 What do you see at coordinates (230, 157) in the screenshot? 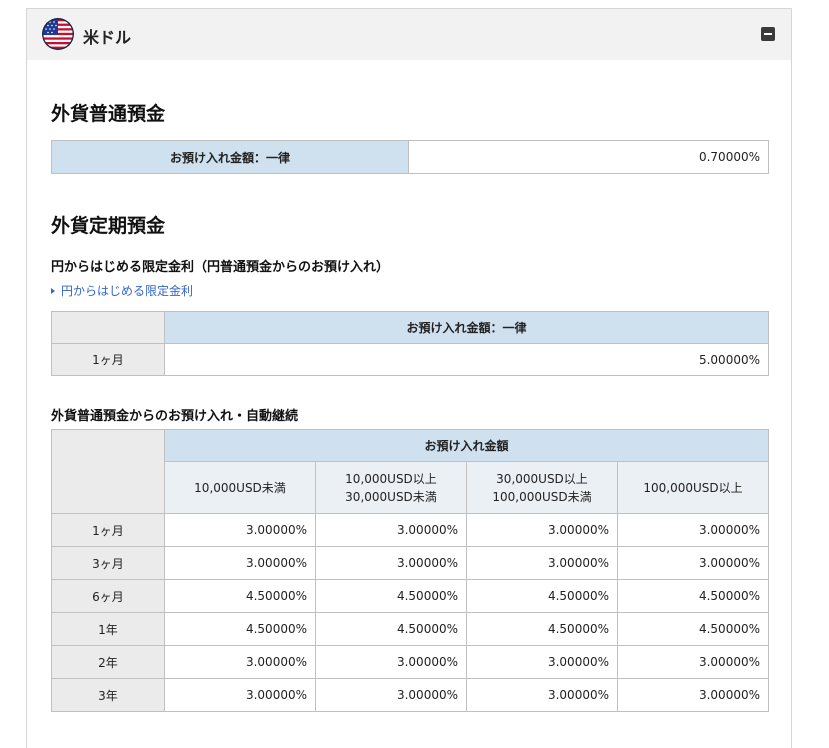
I see `ordinary-amount-label: お預け入れ金額：一律` at bounding box center [230, 157].